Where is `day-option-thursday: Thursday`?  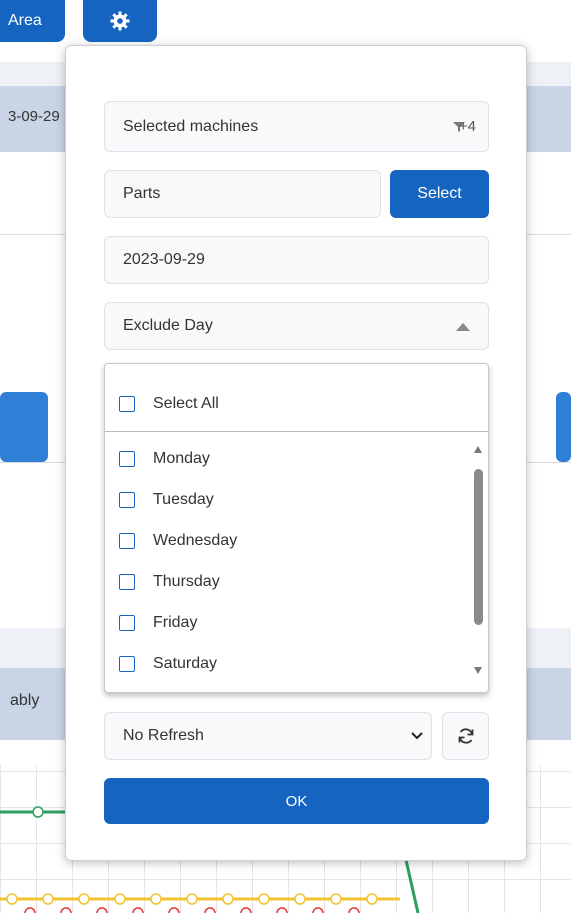 day-option-thursday: Thursday is located at coordinates (169, 582).